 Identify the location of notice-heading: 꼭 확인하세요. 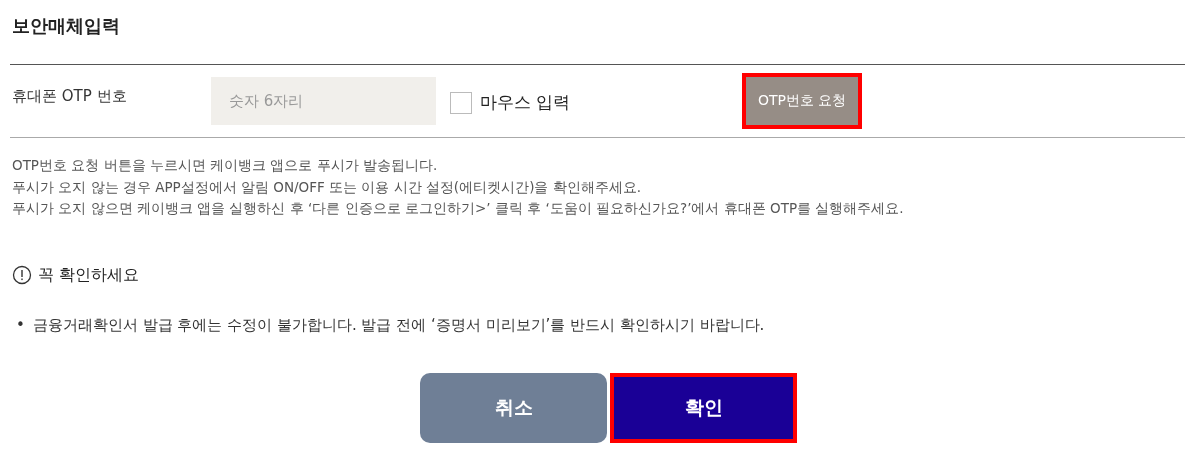
(89, 275).